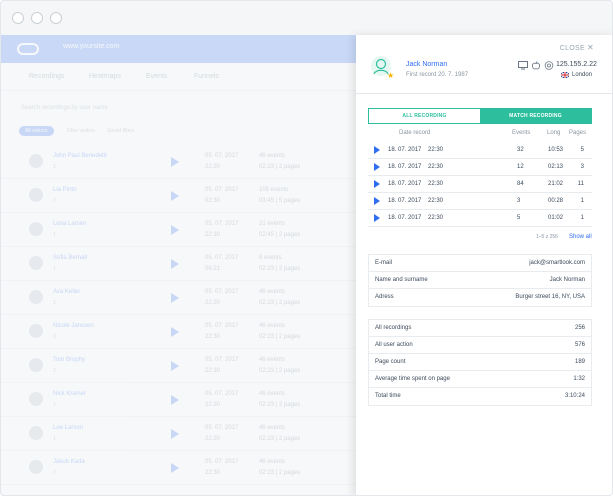  What do you see at coordinates (28, 49) in the screenshot?
I see `logo-icon` at bounding box center [28, 49].